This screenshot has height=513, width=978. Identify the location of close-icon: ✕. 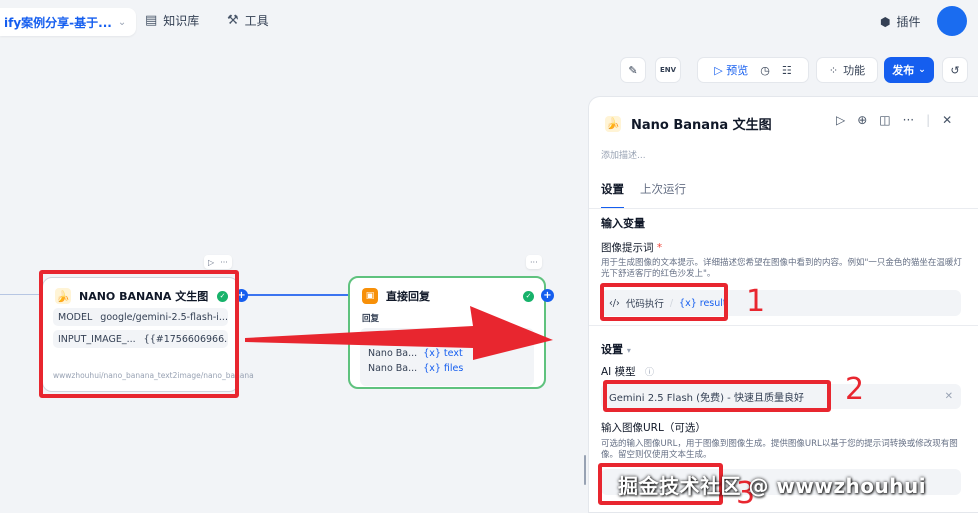
(947, 120).